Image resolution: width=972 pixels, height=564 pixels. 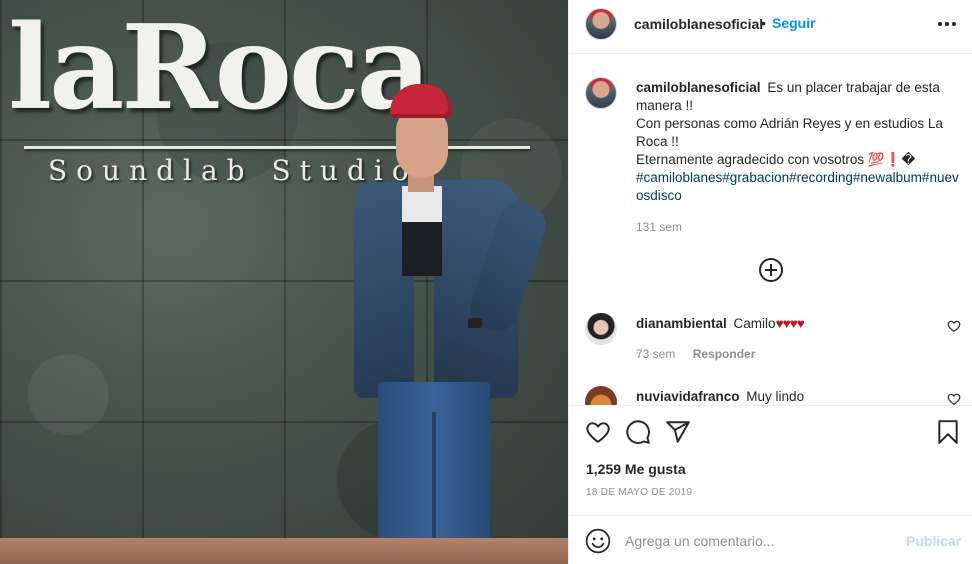 What do you see at coordinates (794, 23) in the screenshot?
I see `follow-button: Seguir` at bounding box center [794, 23].